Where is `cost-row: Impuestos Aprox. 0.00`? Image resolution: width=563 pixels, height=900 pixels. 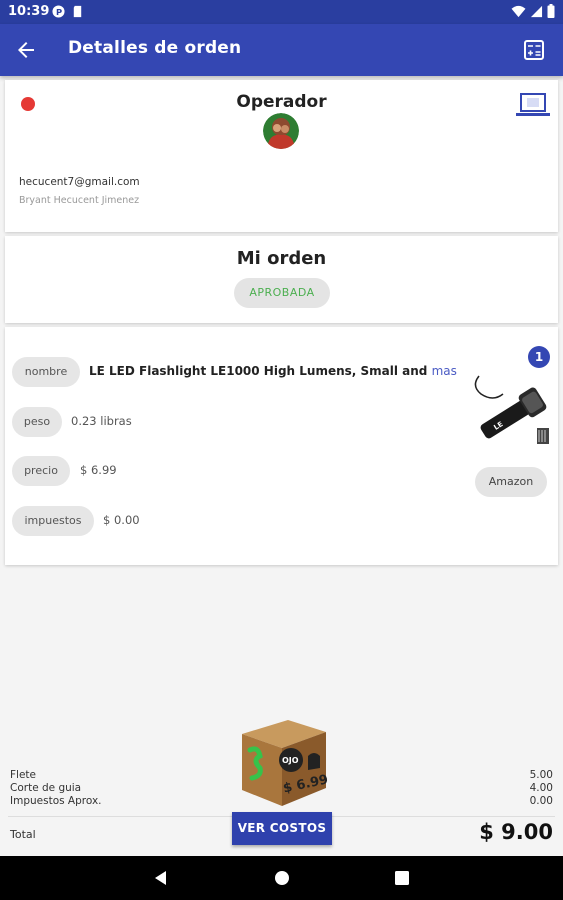
cost-row: Impuestos Aprox. 0.00 is located at coordinates (281, 801).